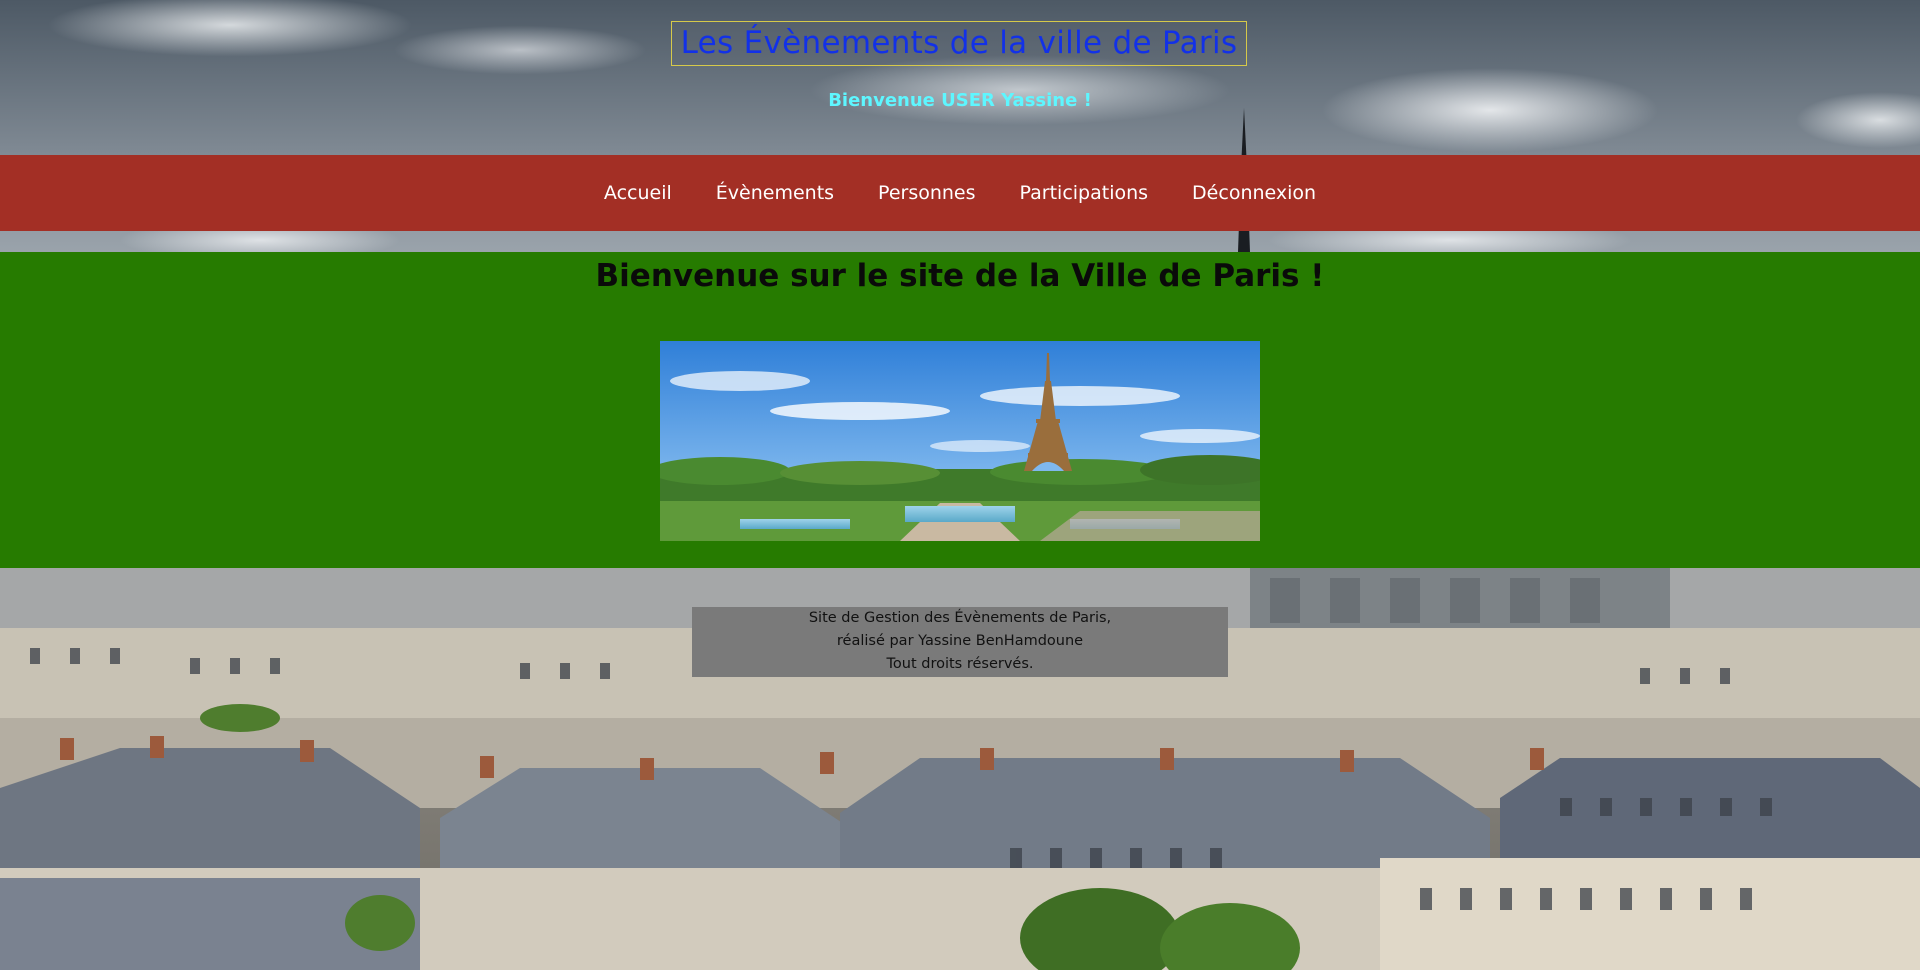 This screenshot has height=970, width=1920. Describe the element at coordinates (1084, 193) in the screenshot. I see `nav-item-participations: Participations` at that location.